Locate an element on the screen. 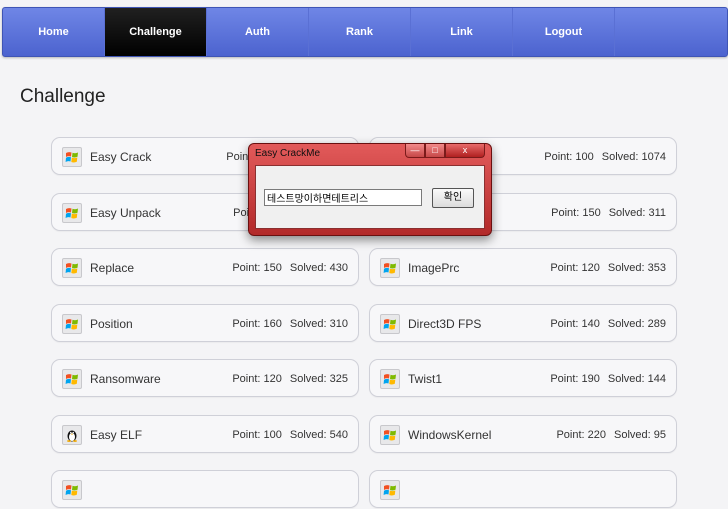 The width and height of the screenshot is (728, 509). challenge-card: Easy ELF Point: 100 Solved: 540 is located at coordinates (205, 434).